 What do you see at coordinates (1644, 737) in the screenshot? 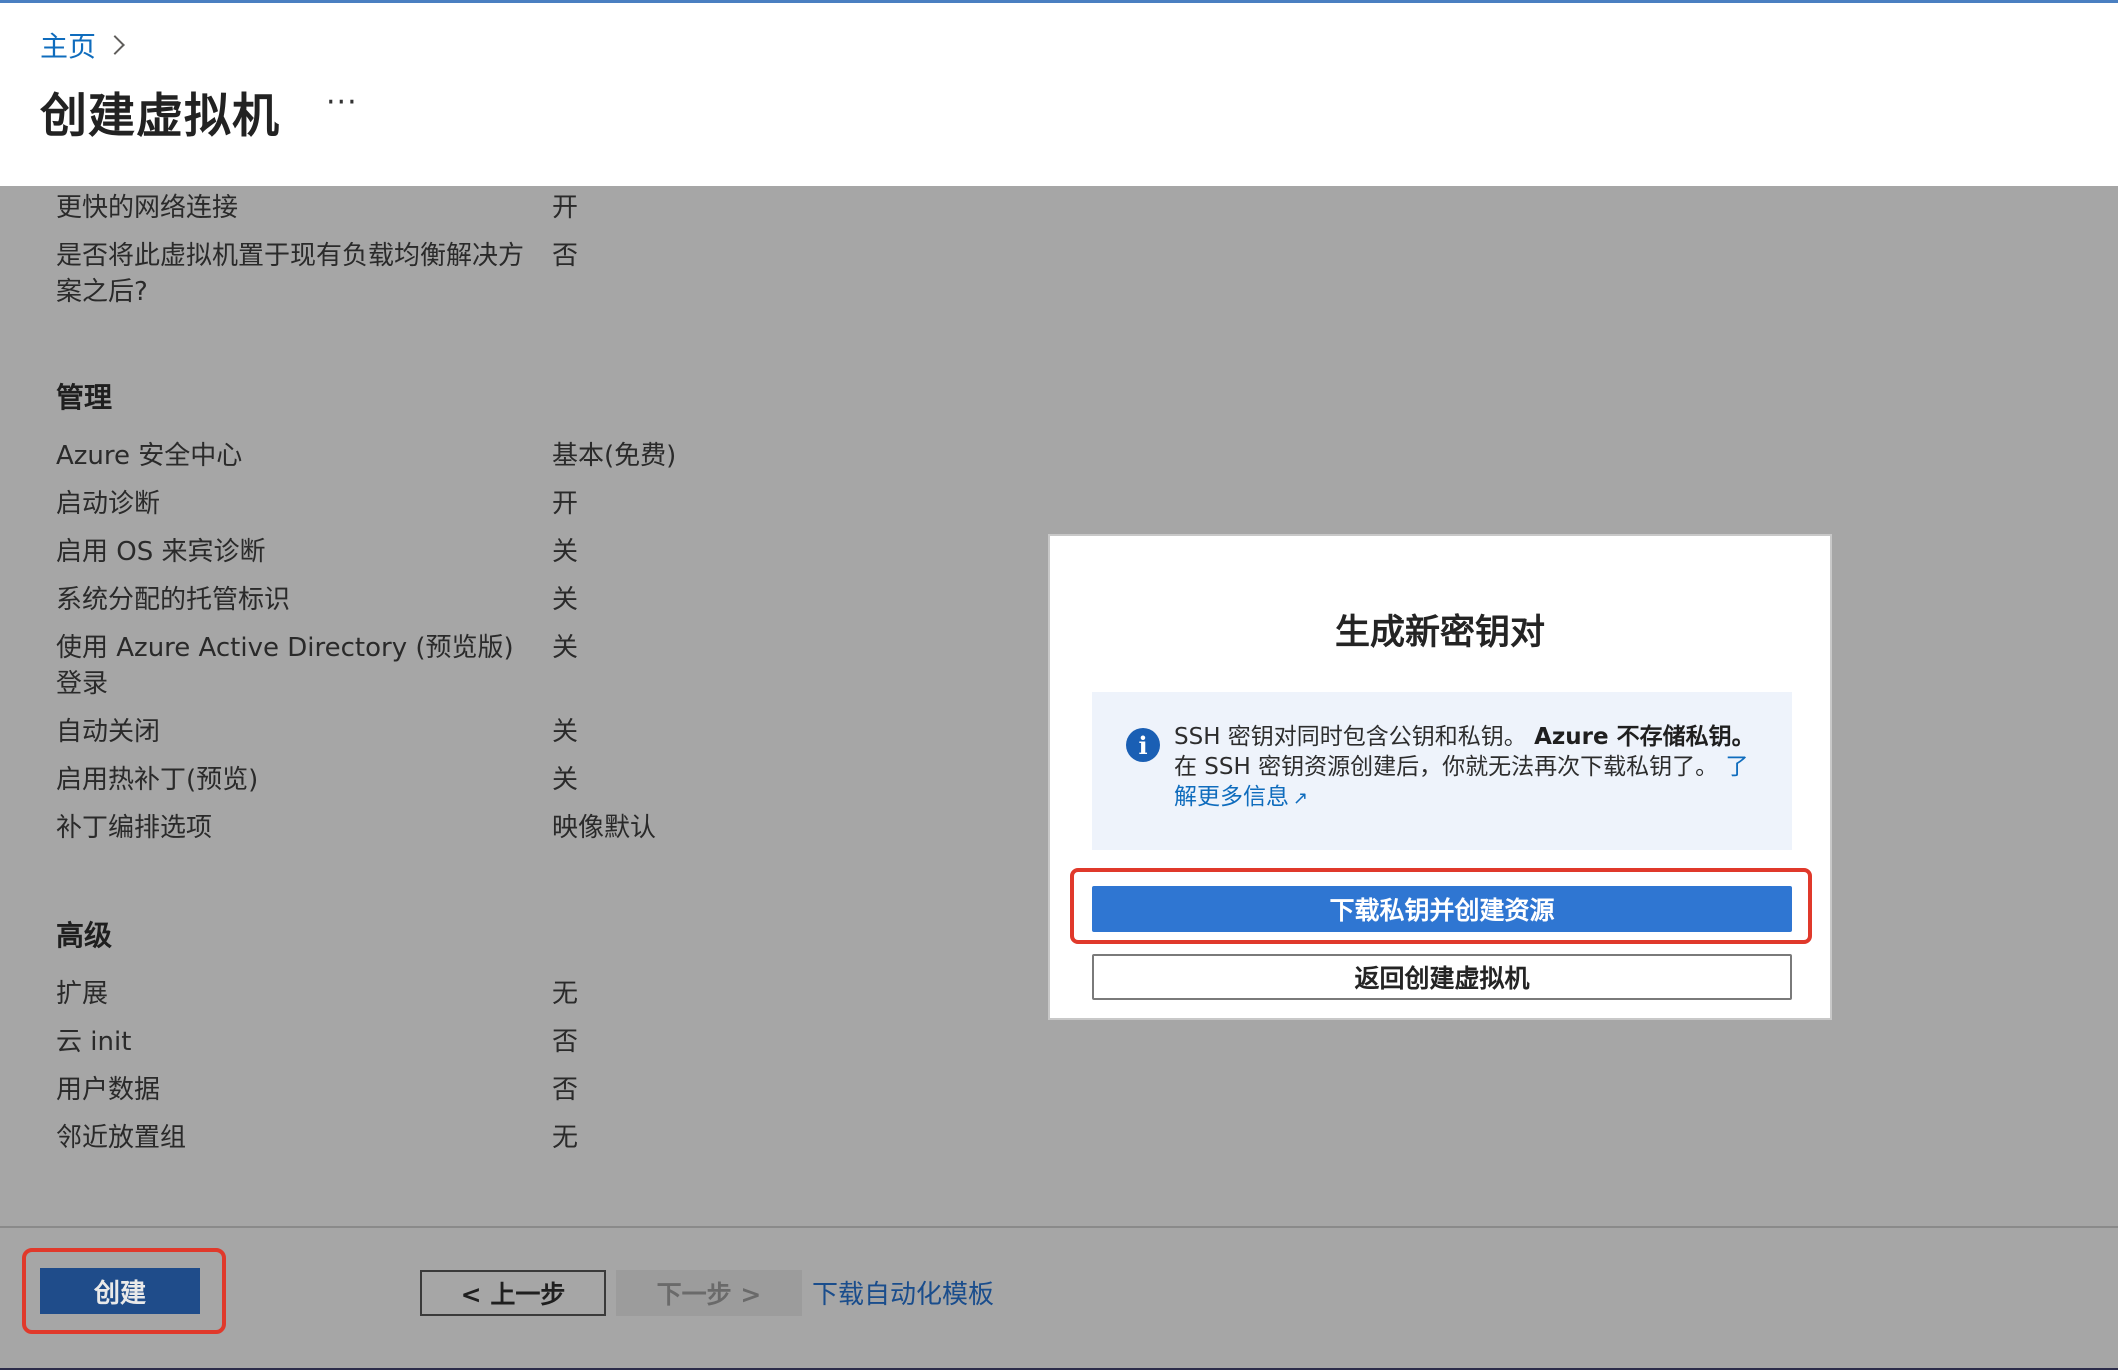
I see `info-bold-text: Azure 不存储私钥。` at bounding box center [1644, 737].